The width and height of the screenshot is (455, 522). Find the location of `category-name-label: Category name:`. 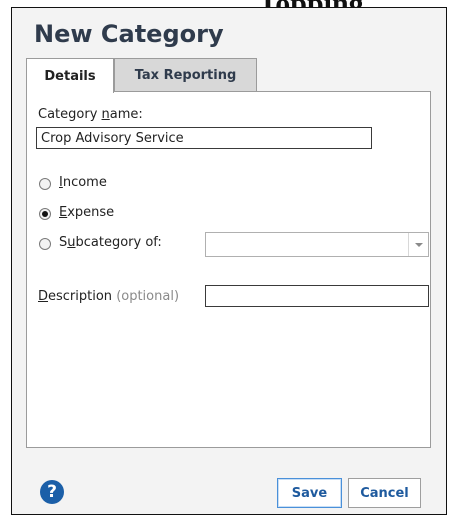

category-name-label: Category name: is located at coordinates (90, 114).